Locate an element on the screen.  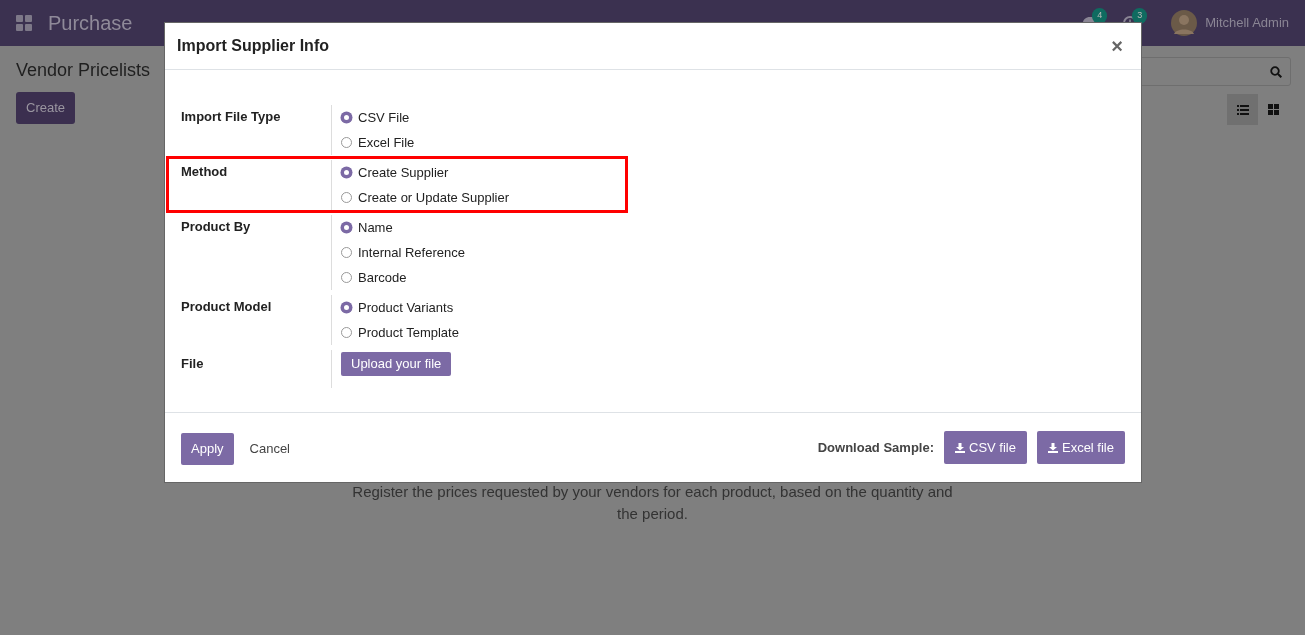
field-label: File is located at coordinates (193, 364).